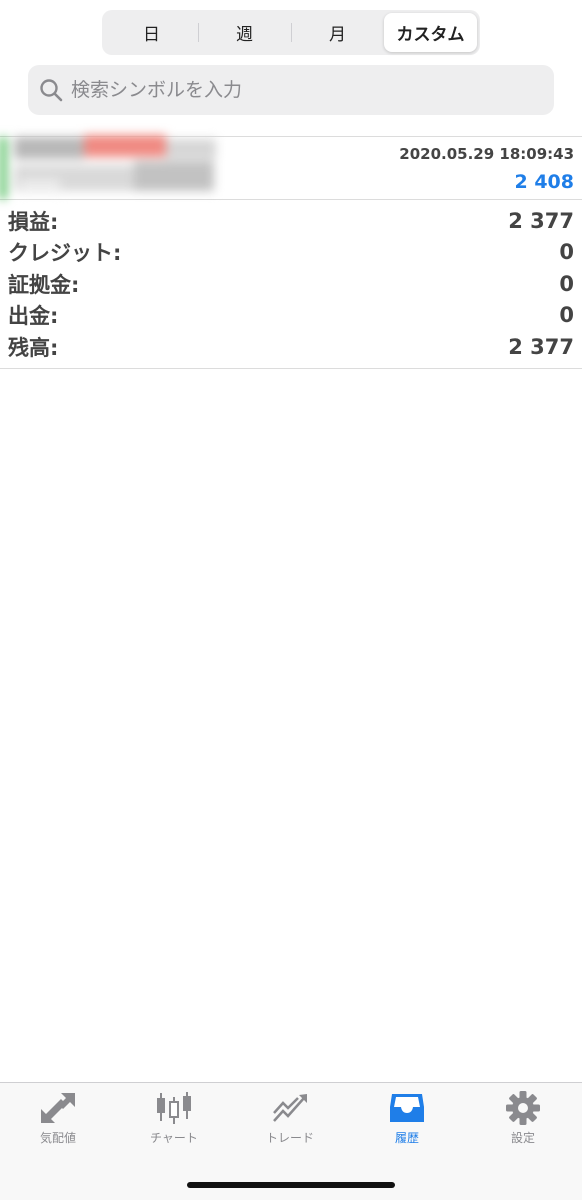 This screenshot has width=582, height=1200. Describe the element at coordinates (65, 253) in the screenshot. I see `summary-label: クレジット:` at that location.